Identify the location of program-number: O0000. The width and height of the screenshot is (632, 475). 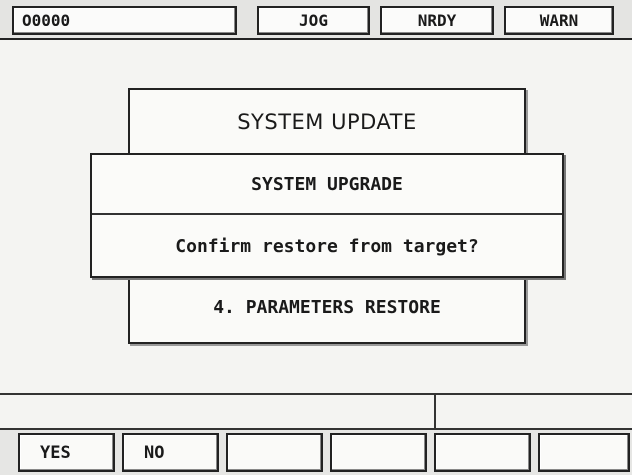
(124, 20).